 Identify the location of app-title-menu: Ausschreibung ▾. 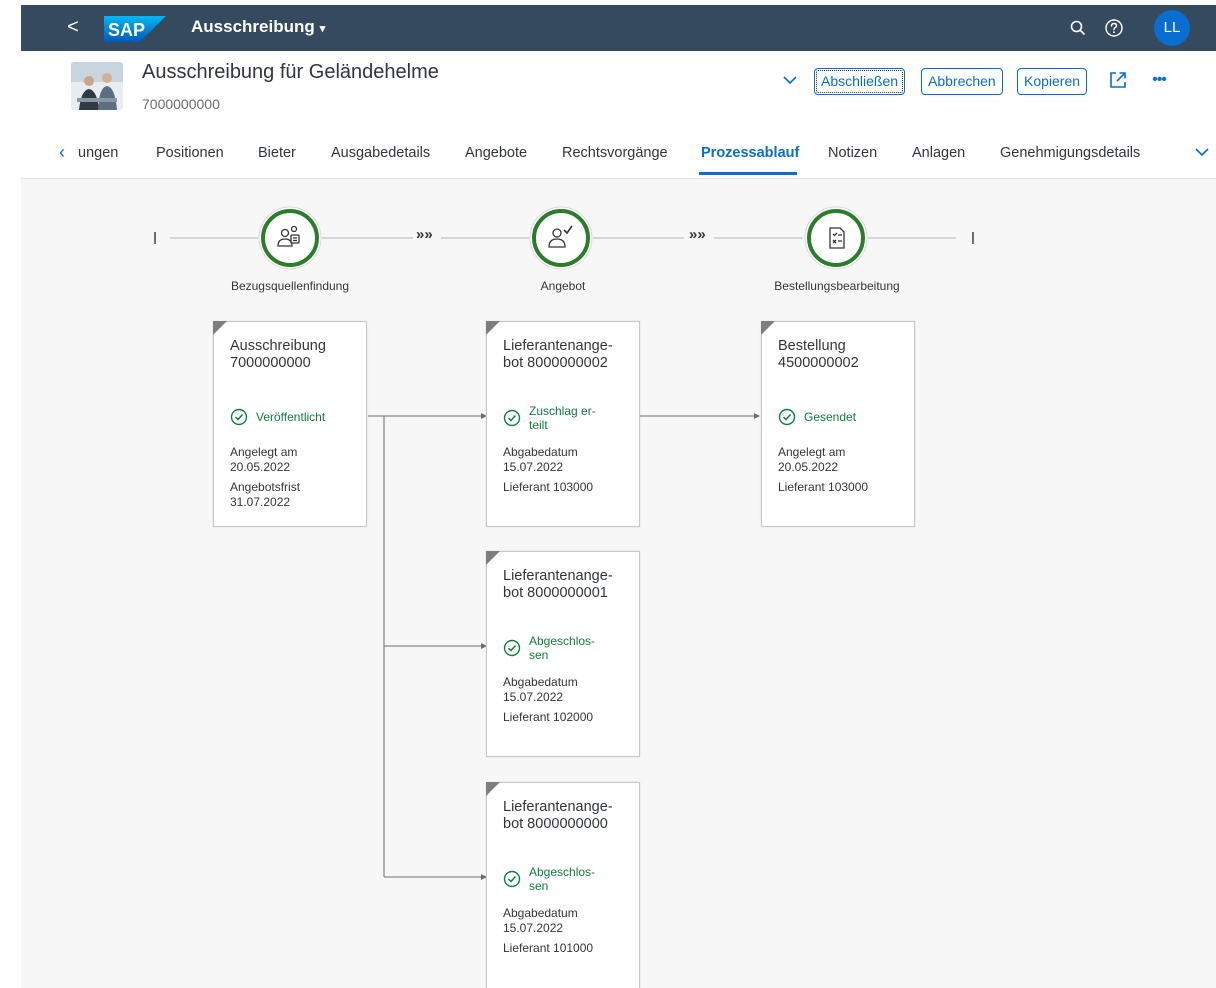
(258, 27).